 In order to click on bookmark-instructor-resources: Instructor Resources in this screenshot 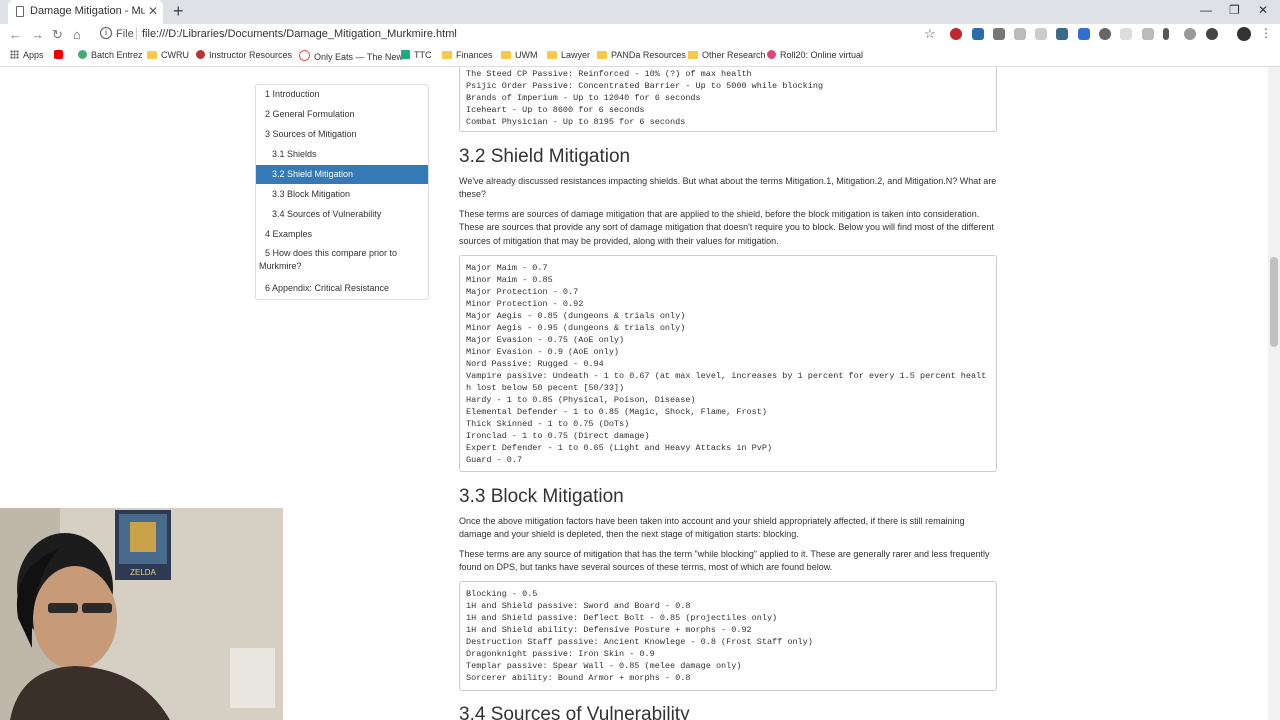, I will do `click(244, 55)`.